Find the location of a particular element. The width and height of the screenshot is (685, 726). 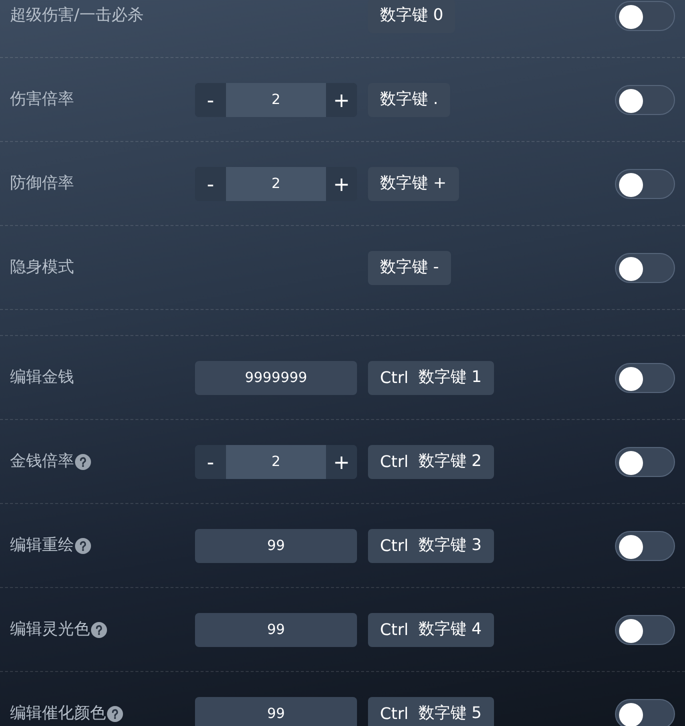

key-label: 数字键 1 is located at coordinates (450, 377).